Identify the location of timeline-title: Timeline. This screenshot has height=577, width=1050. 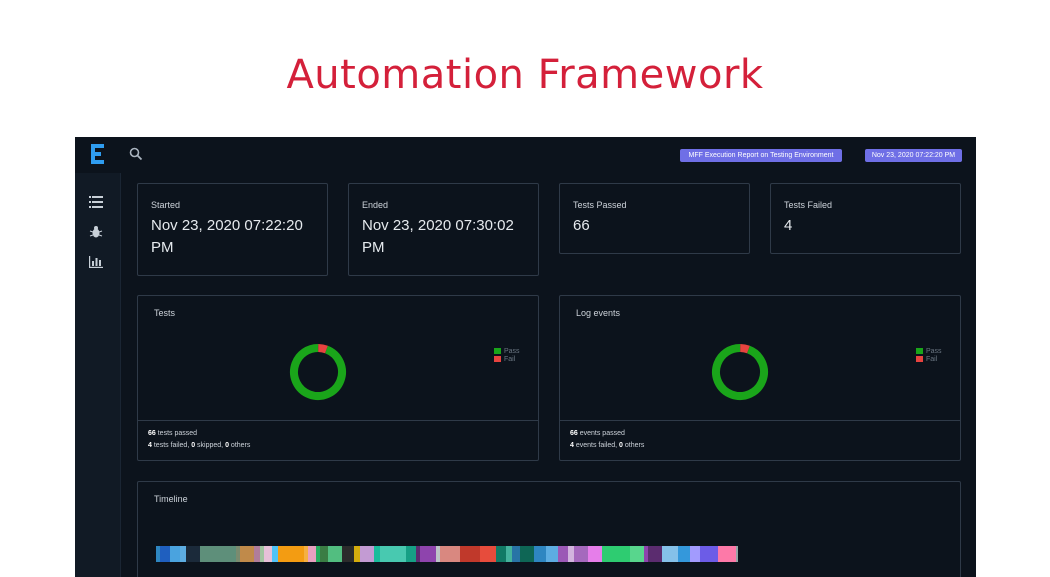
(171, 499).